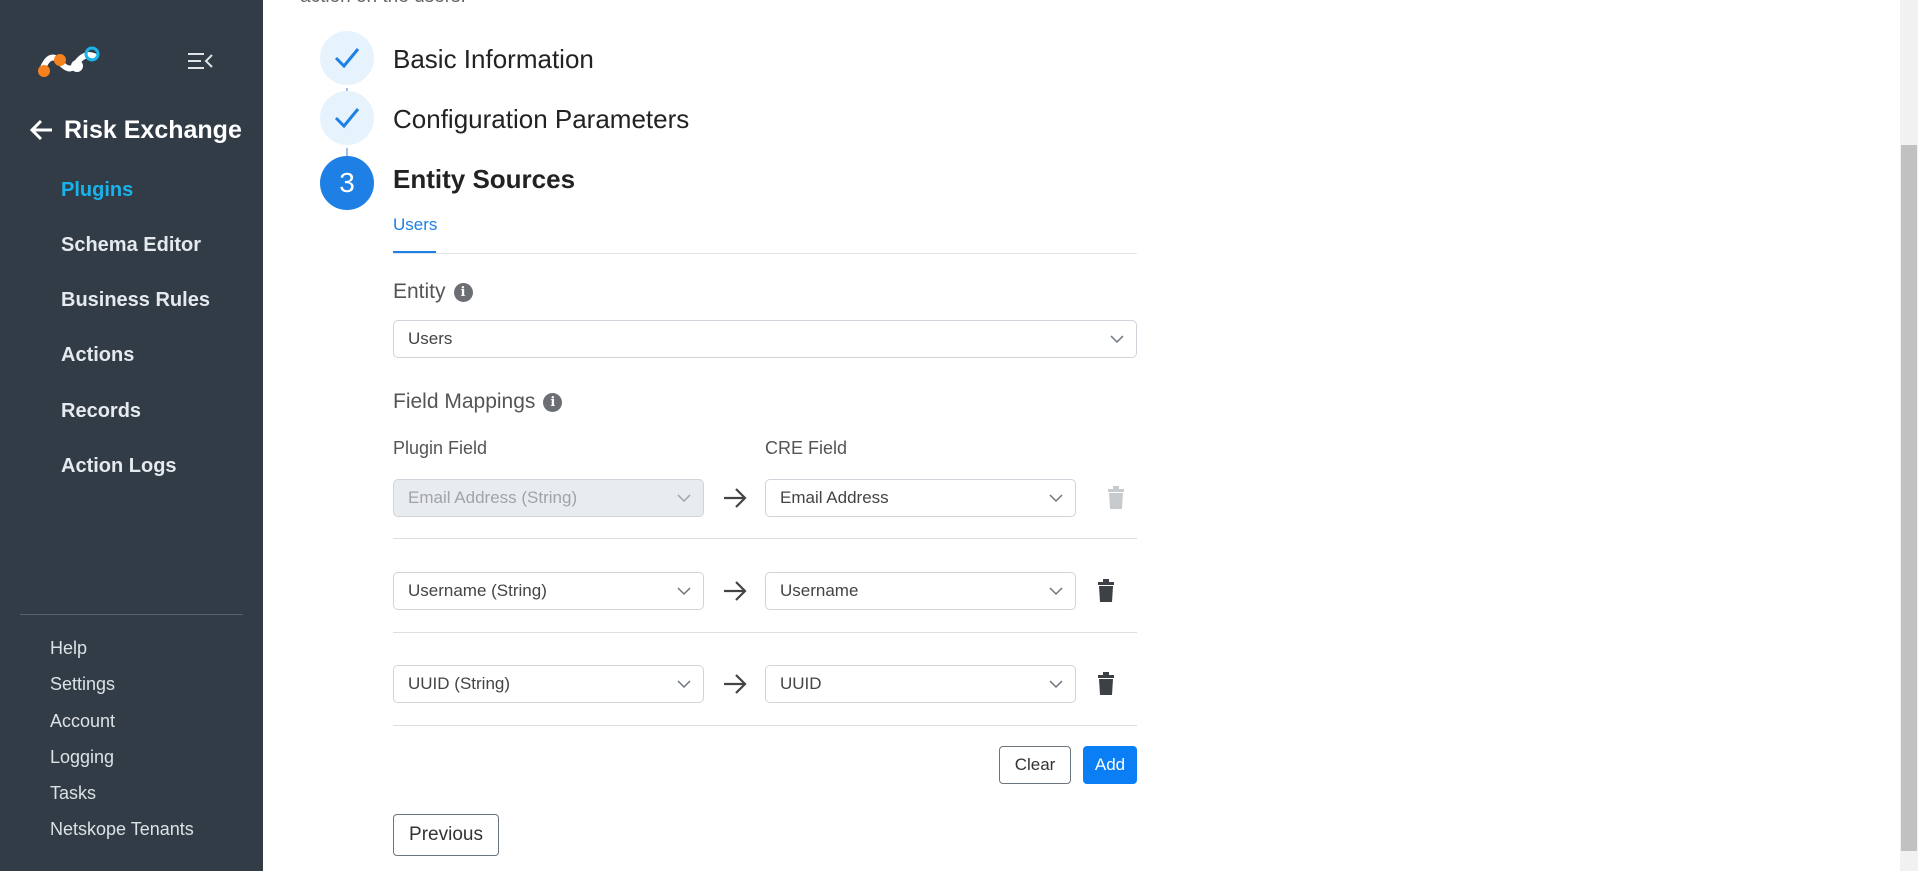 The width and height of the screenshot is (1918, 871). Describe the element at coordinates (122, 829) in the screenshot. I see `sidebar-footer-netskope-tenants: Netskope Tenants` at that location.